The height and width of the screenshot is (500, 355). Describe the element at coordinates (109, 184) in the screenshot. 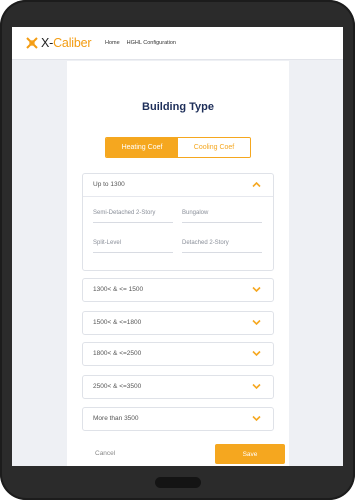

I see `accordion-label: Up to 1300` at that location.